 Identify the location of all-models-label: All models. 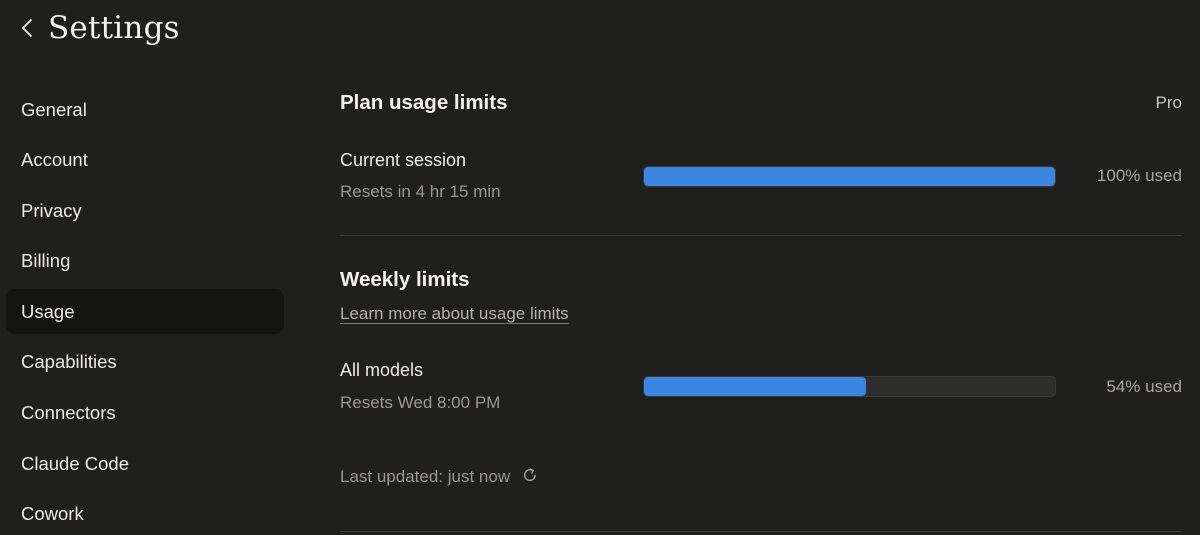
(382, 370).